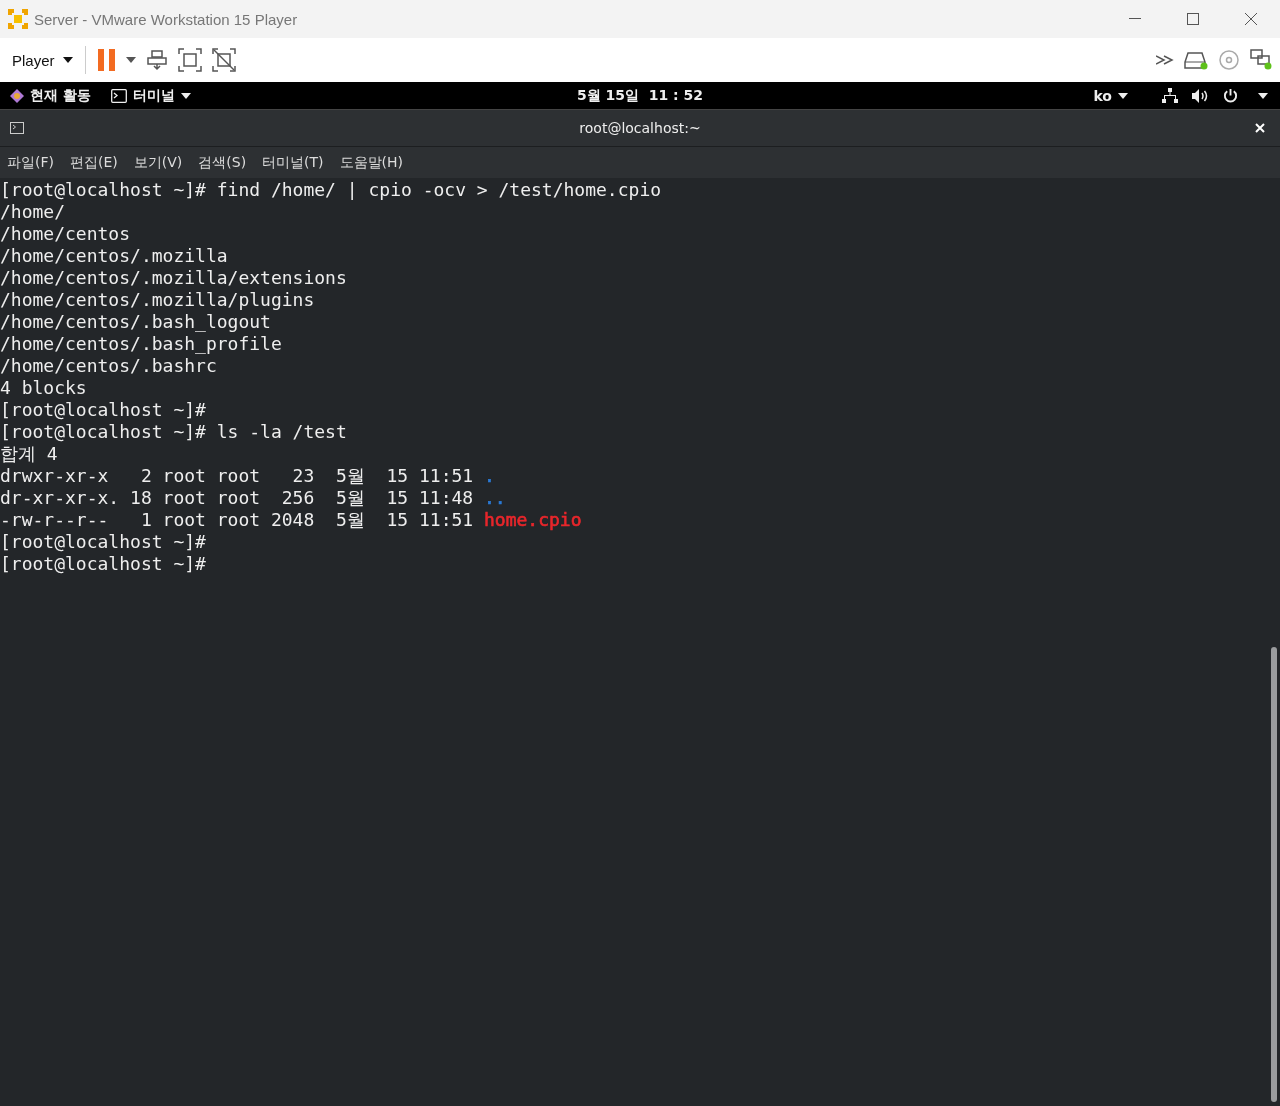  Describe the element at coordinates (1251, 19) in the screenshot. I see `close-icon` at that location.